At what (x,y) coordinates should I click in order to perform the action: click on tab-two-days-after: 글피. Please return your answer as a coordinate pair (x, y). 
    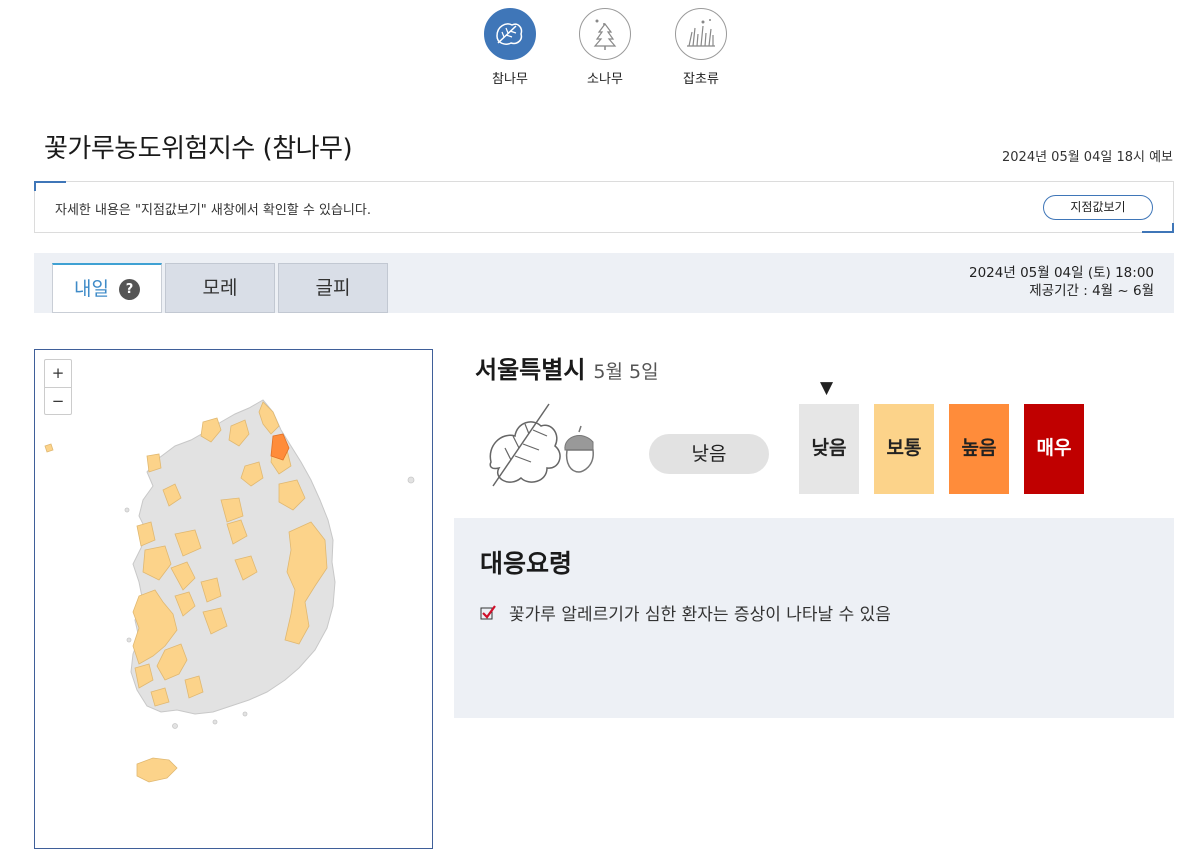
    Looking at the image, I should click on (333, 288).